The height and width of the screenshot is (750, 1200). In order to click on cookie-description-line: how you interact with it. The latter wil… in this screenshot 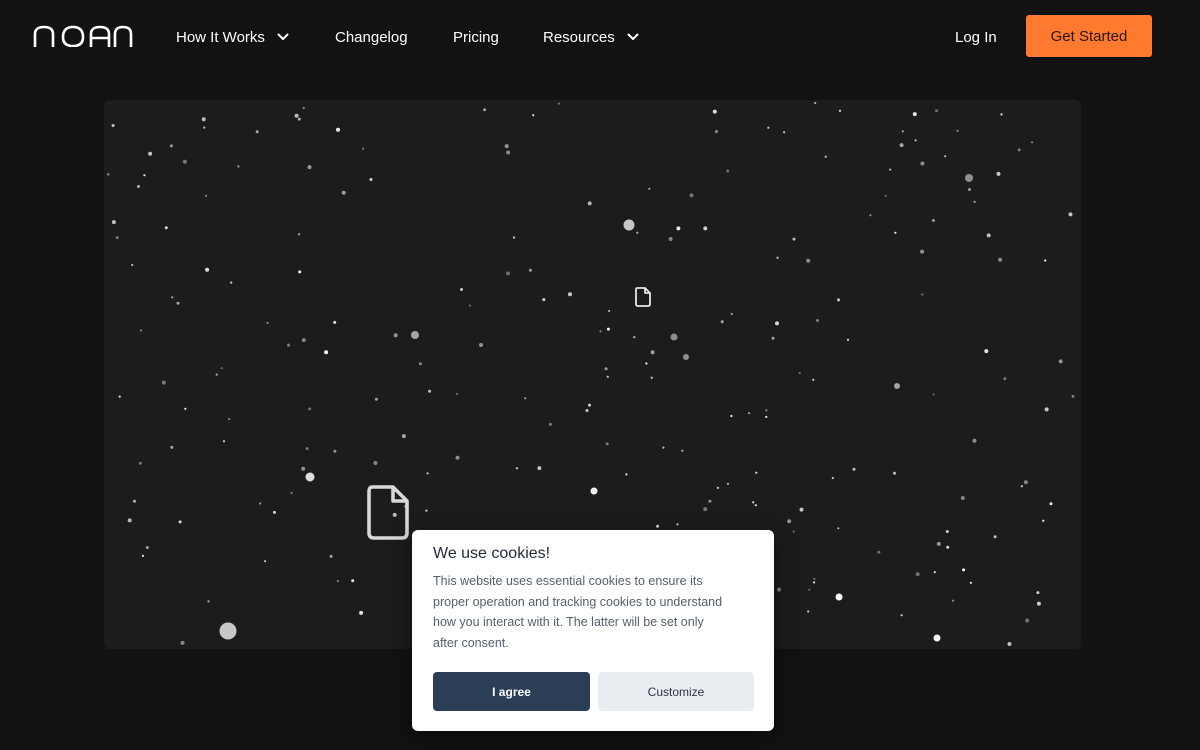, I will do `click(568, 622)`.